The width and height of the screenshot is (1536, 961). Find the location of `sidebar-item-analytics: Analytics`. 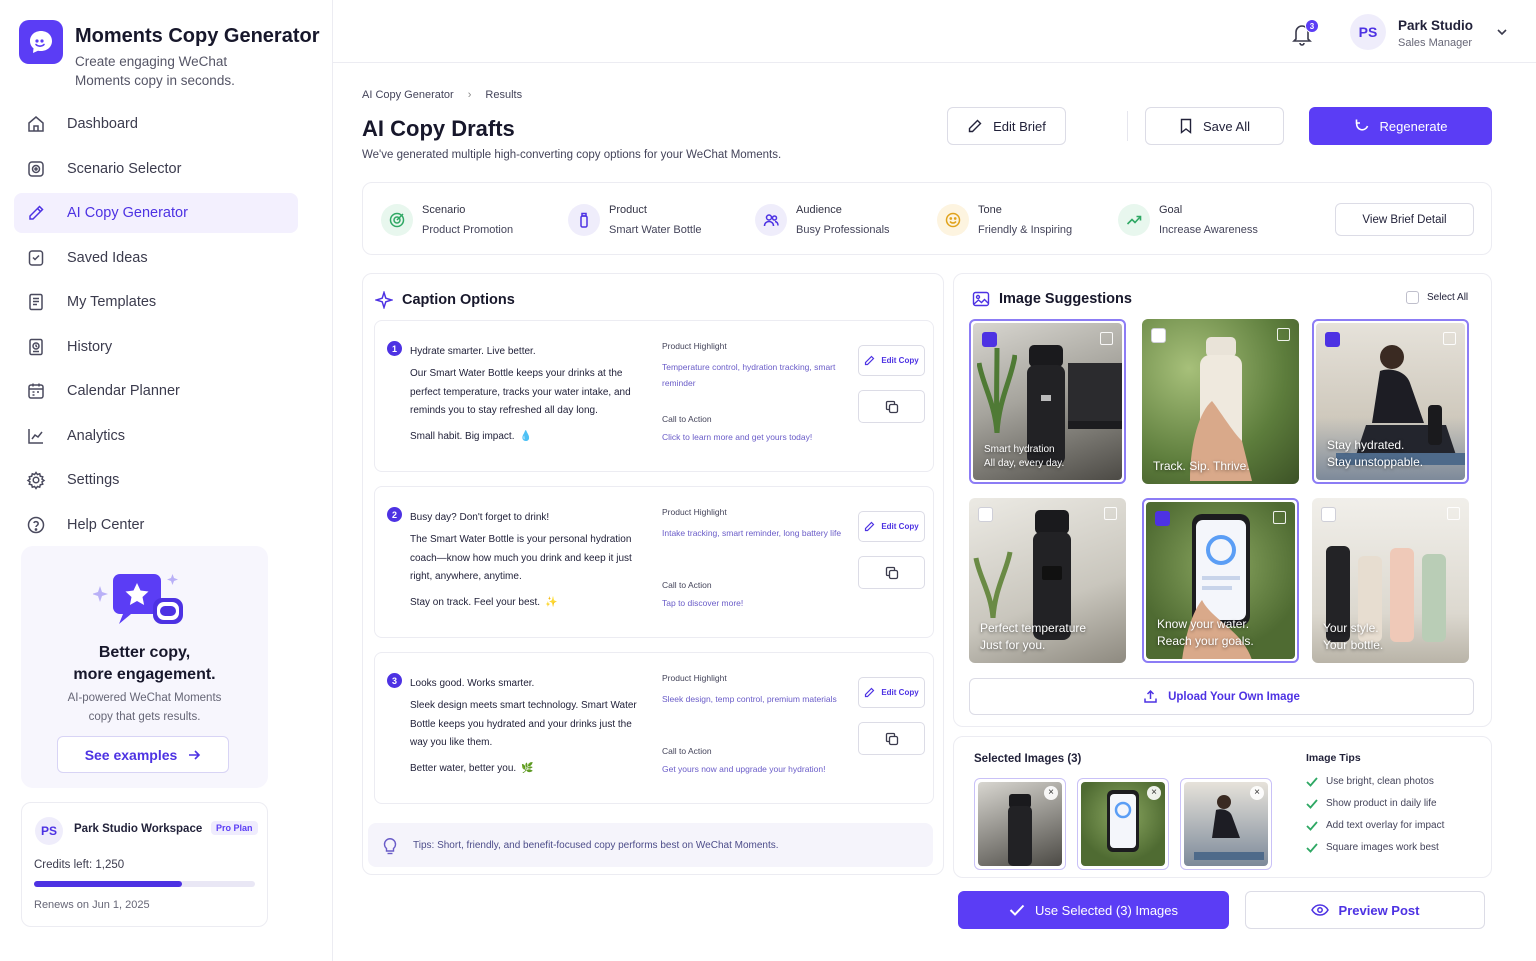

sidebar-item-analytics: Analytics is located at coordinates (156, 436).